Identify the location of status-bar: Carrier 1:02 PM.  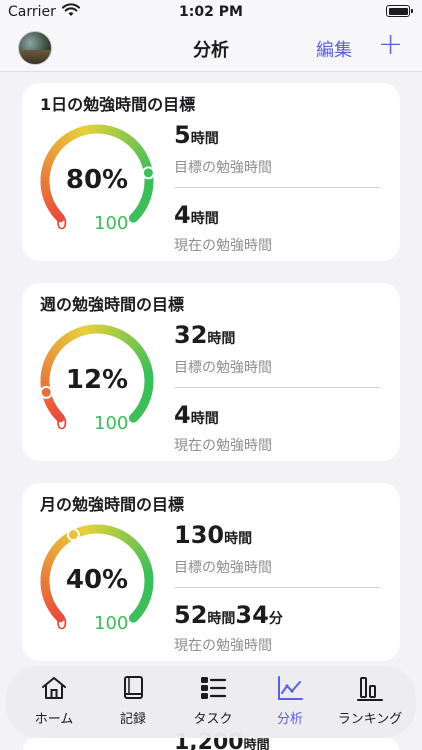
(211, 12).